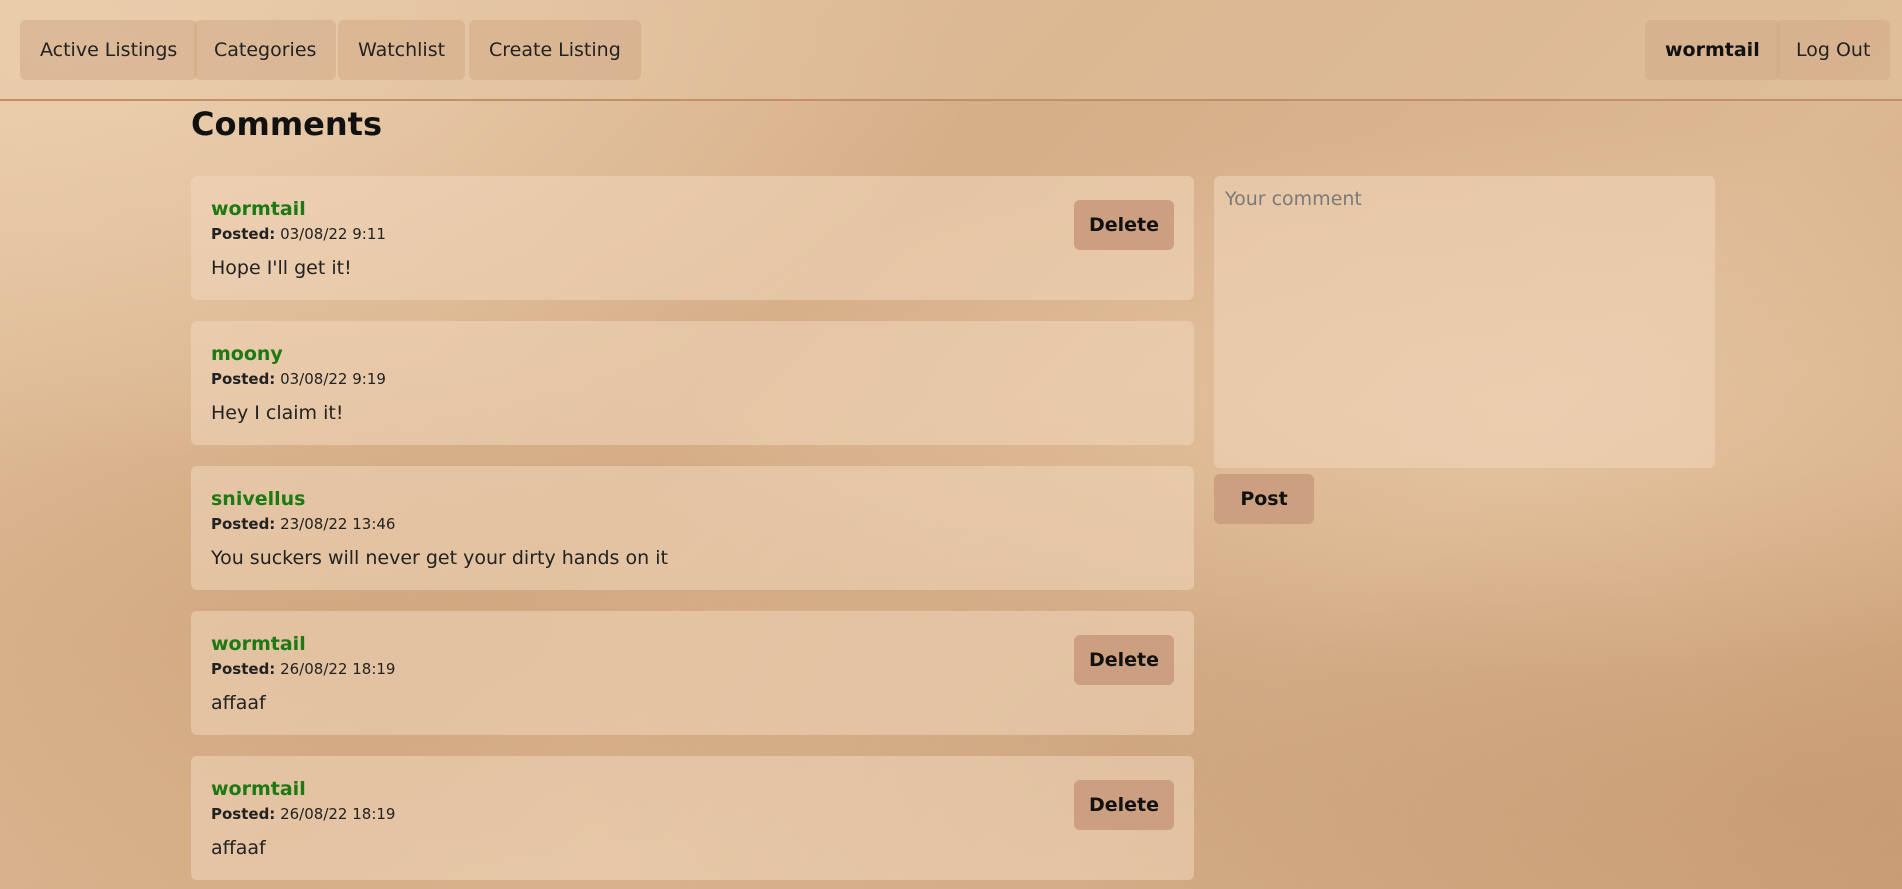 This screenshot has width=1902, height=889. What do you see at coordinates (247, 354) in the screenshot?
I see `comment-author: moony` at bounding box center [247, 354].